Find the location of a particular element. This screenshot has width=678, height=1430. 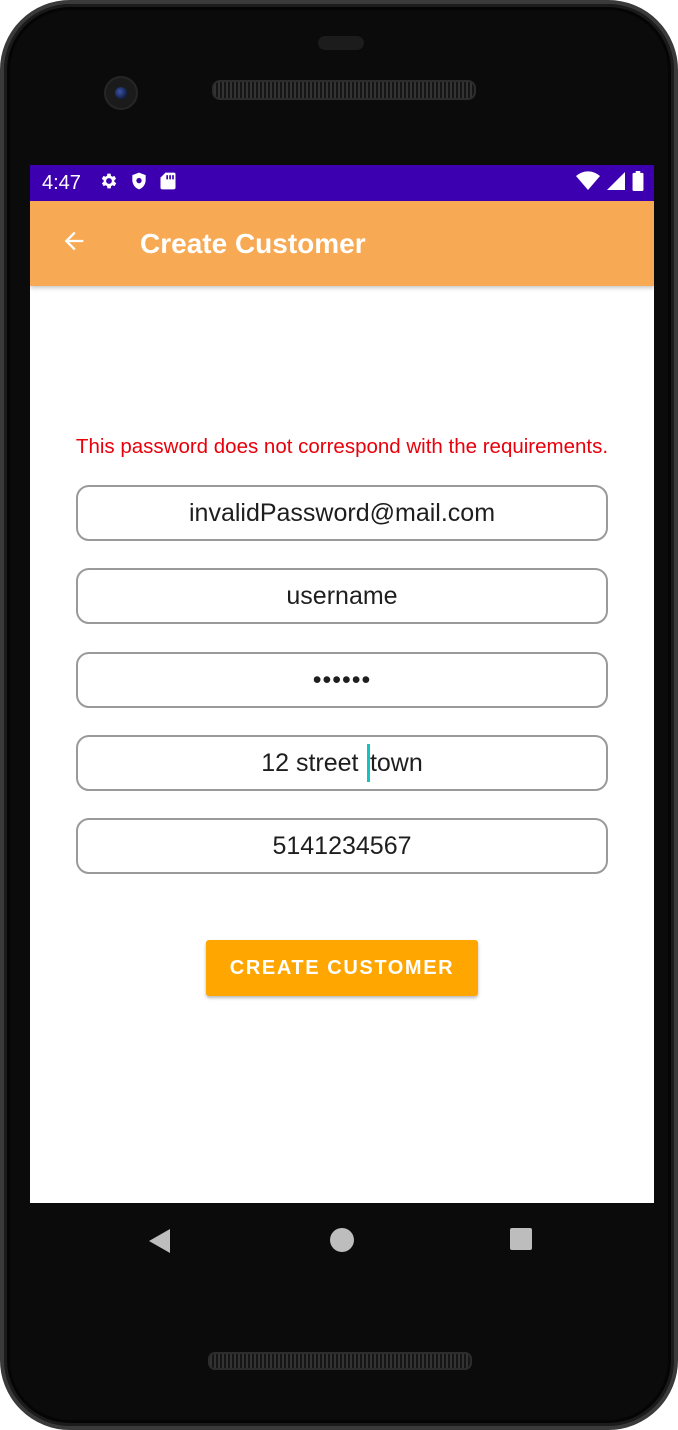

phone-field-value: 5141234567 is located at coordinates (342, 845).